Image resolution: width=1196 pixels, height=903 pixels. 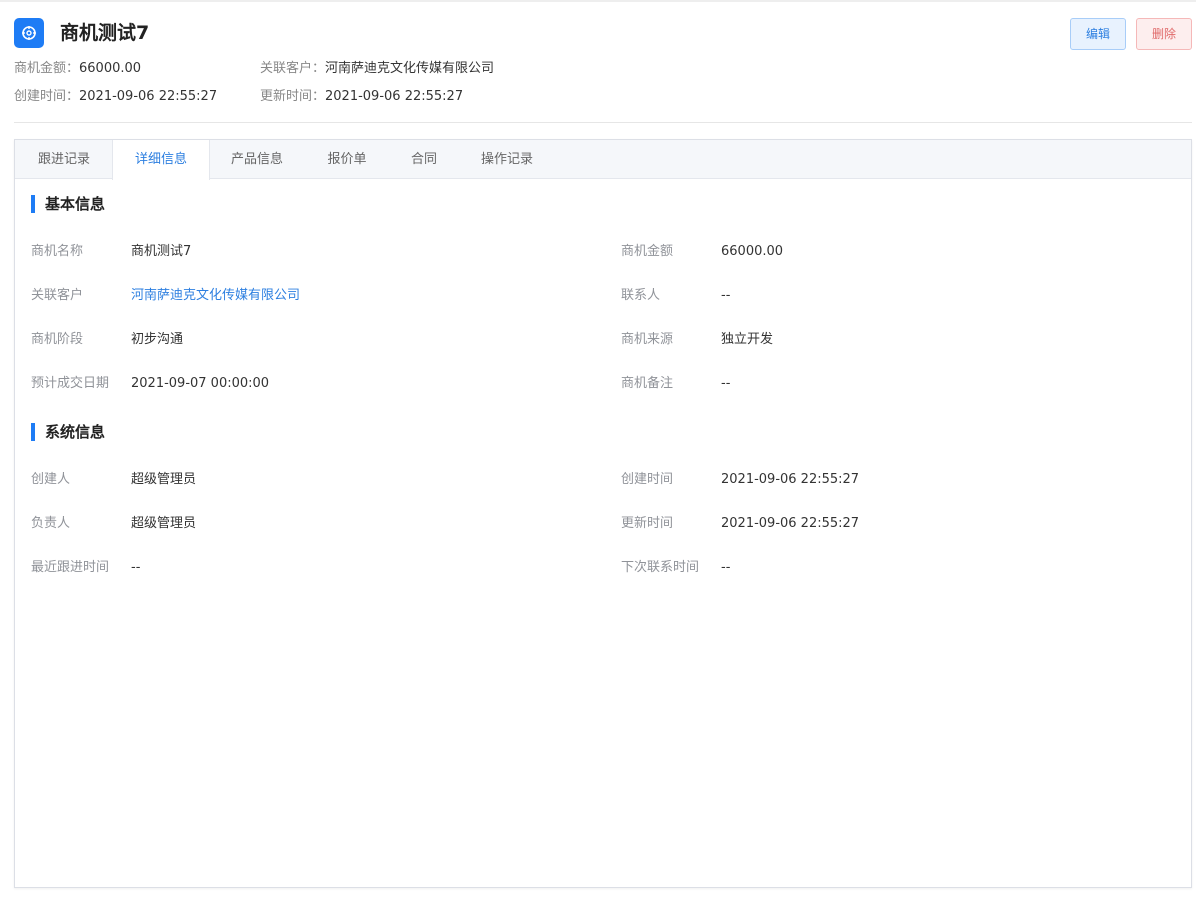 What do you see at coordinates (47, 68) in the screenshot?
I see `header-amount-label: 商机金额：` at bounding box center [47, 68].